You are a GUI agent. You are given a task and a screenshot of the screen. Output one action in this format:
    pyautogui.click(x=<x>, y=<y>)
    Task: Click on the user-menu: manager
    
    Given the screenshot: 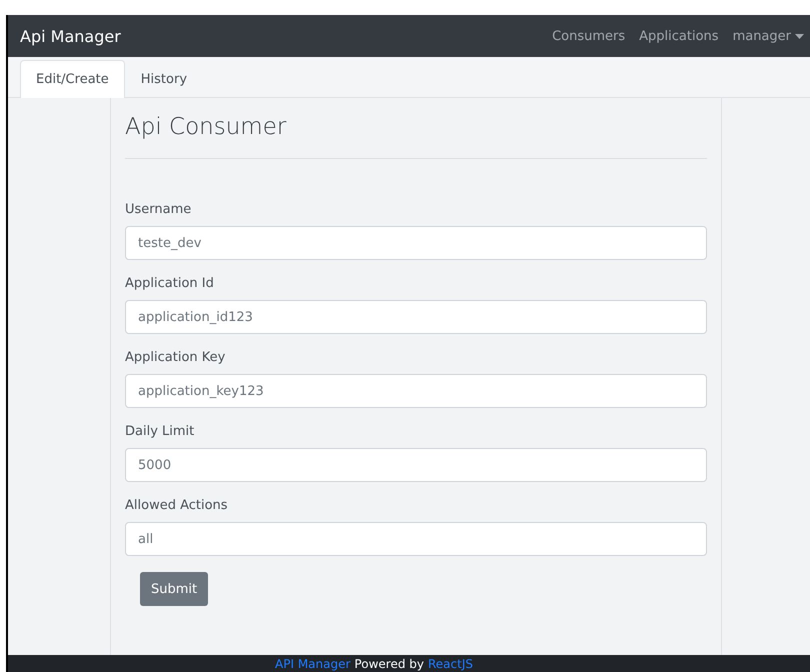 What is the action you would take?
    pyautogui.click(x=768, y=36)
    